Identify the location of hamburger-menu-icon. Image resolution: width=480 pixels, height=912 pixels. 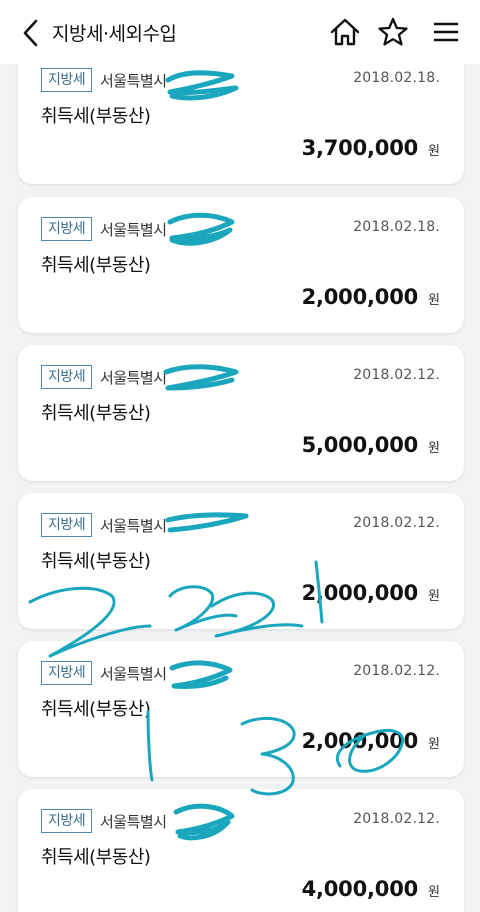
(446, 32).